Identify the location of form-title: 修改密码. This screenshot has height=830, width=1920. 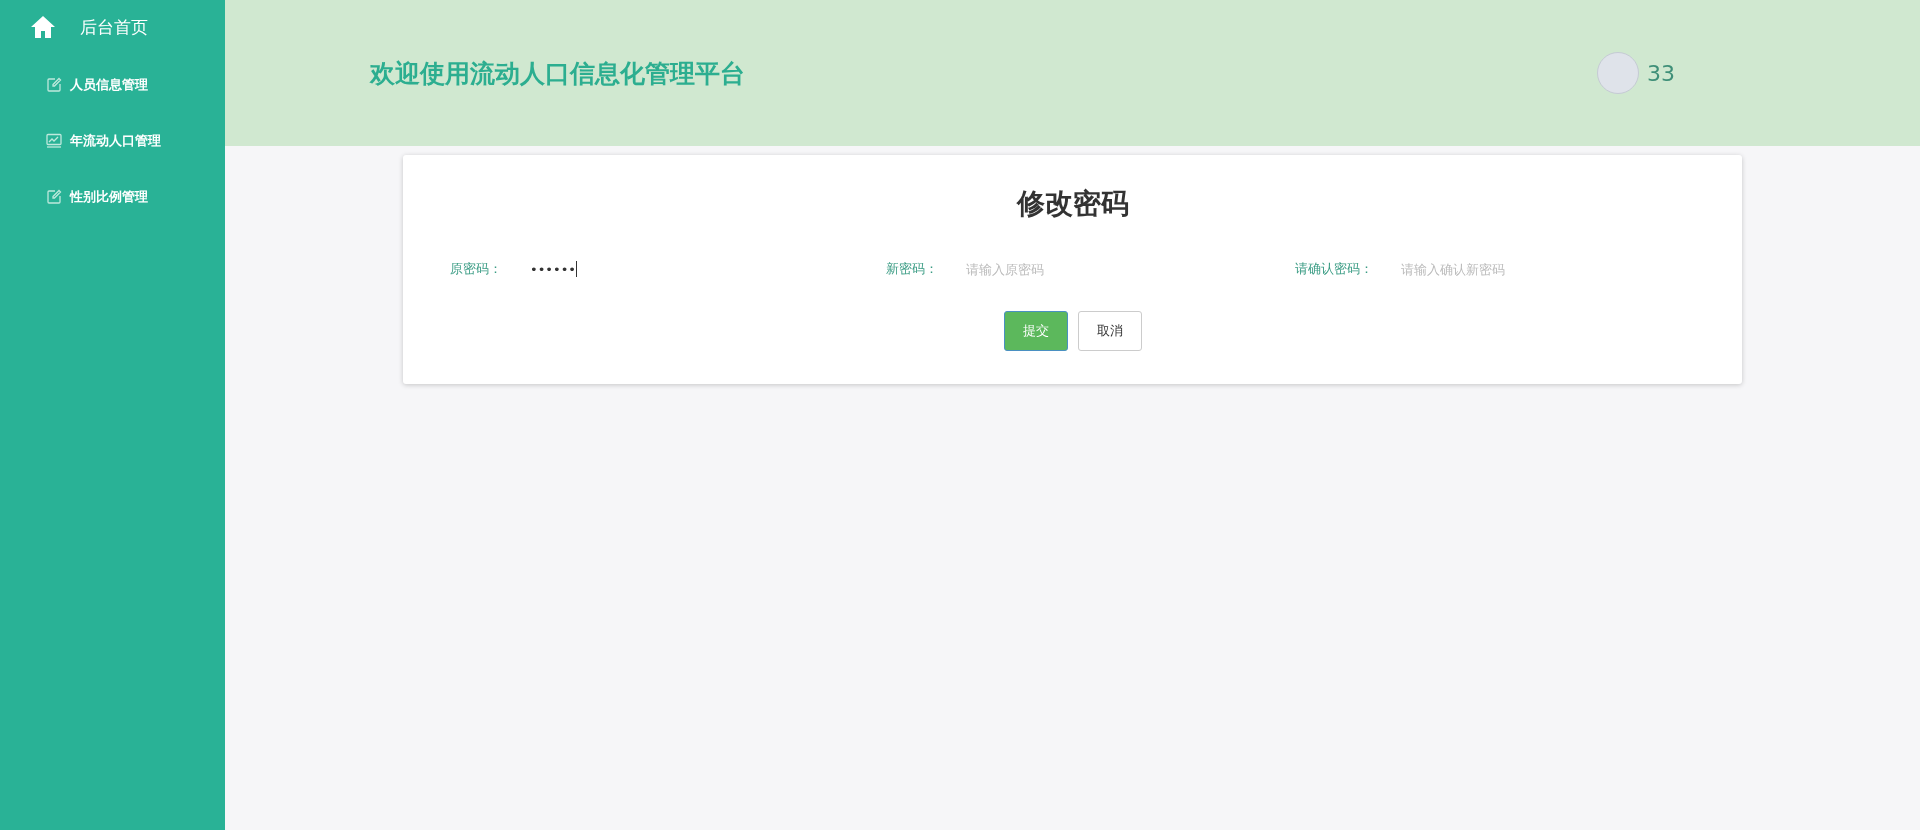
(1072, 204).